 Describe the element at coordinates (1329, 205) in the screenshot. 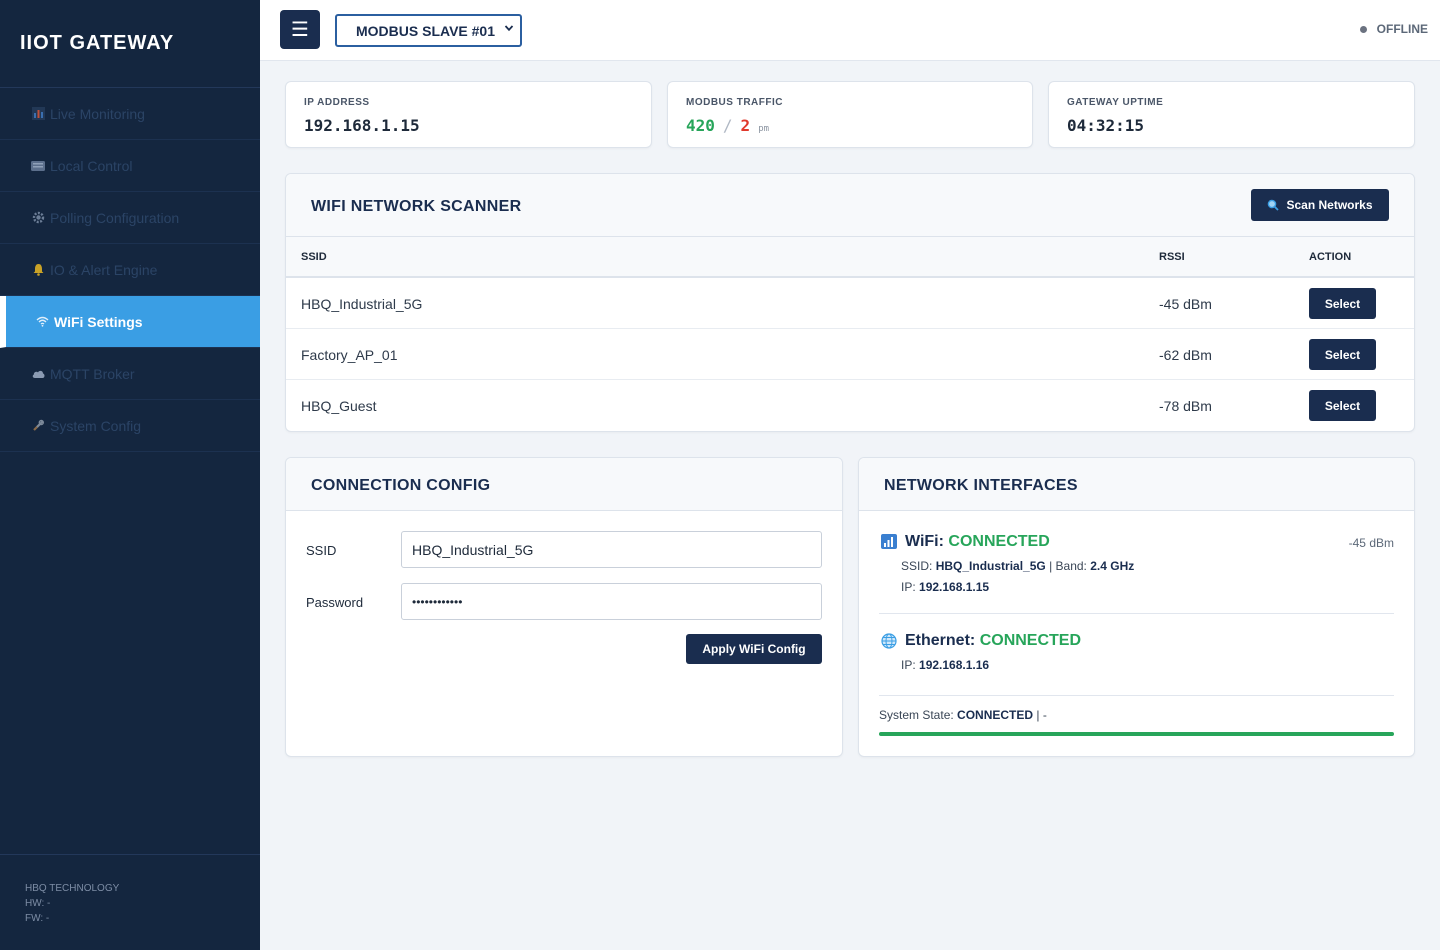

I see `scan-networks-label: Scan Networks` at that location.